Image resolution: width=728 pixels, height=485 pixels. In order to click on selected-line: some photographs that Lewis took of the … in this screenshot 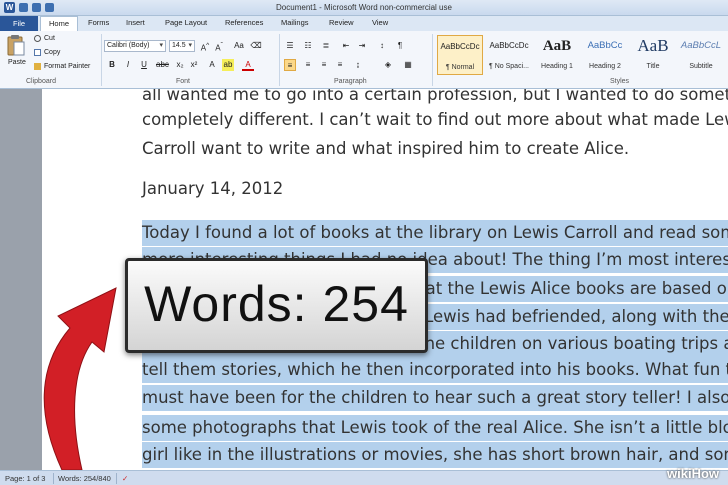, I will do `click(435, 428)`.